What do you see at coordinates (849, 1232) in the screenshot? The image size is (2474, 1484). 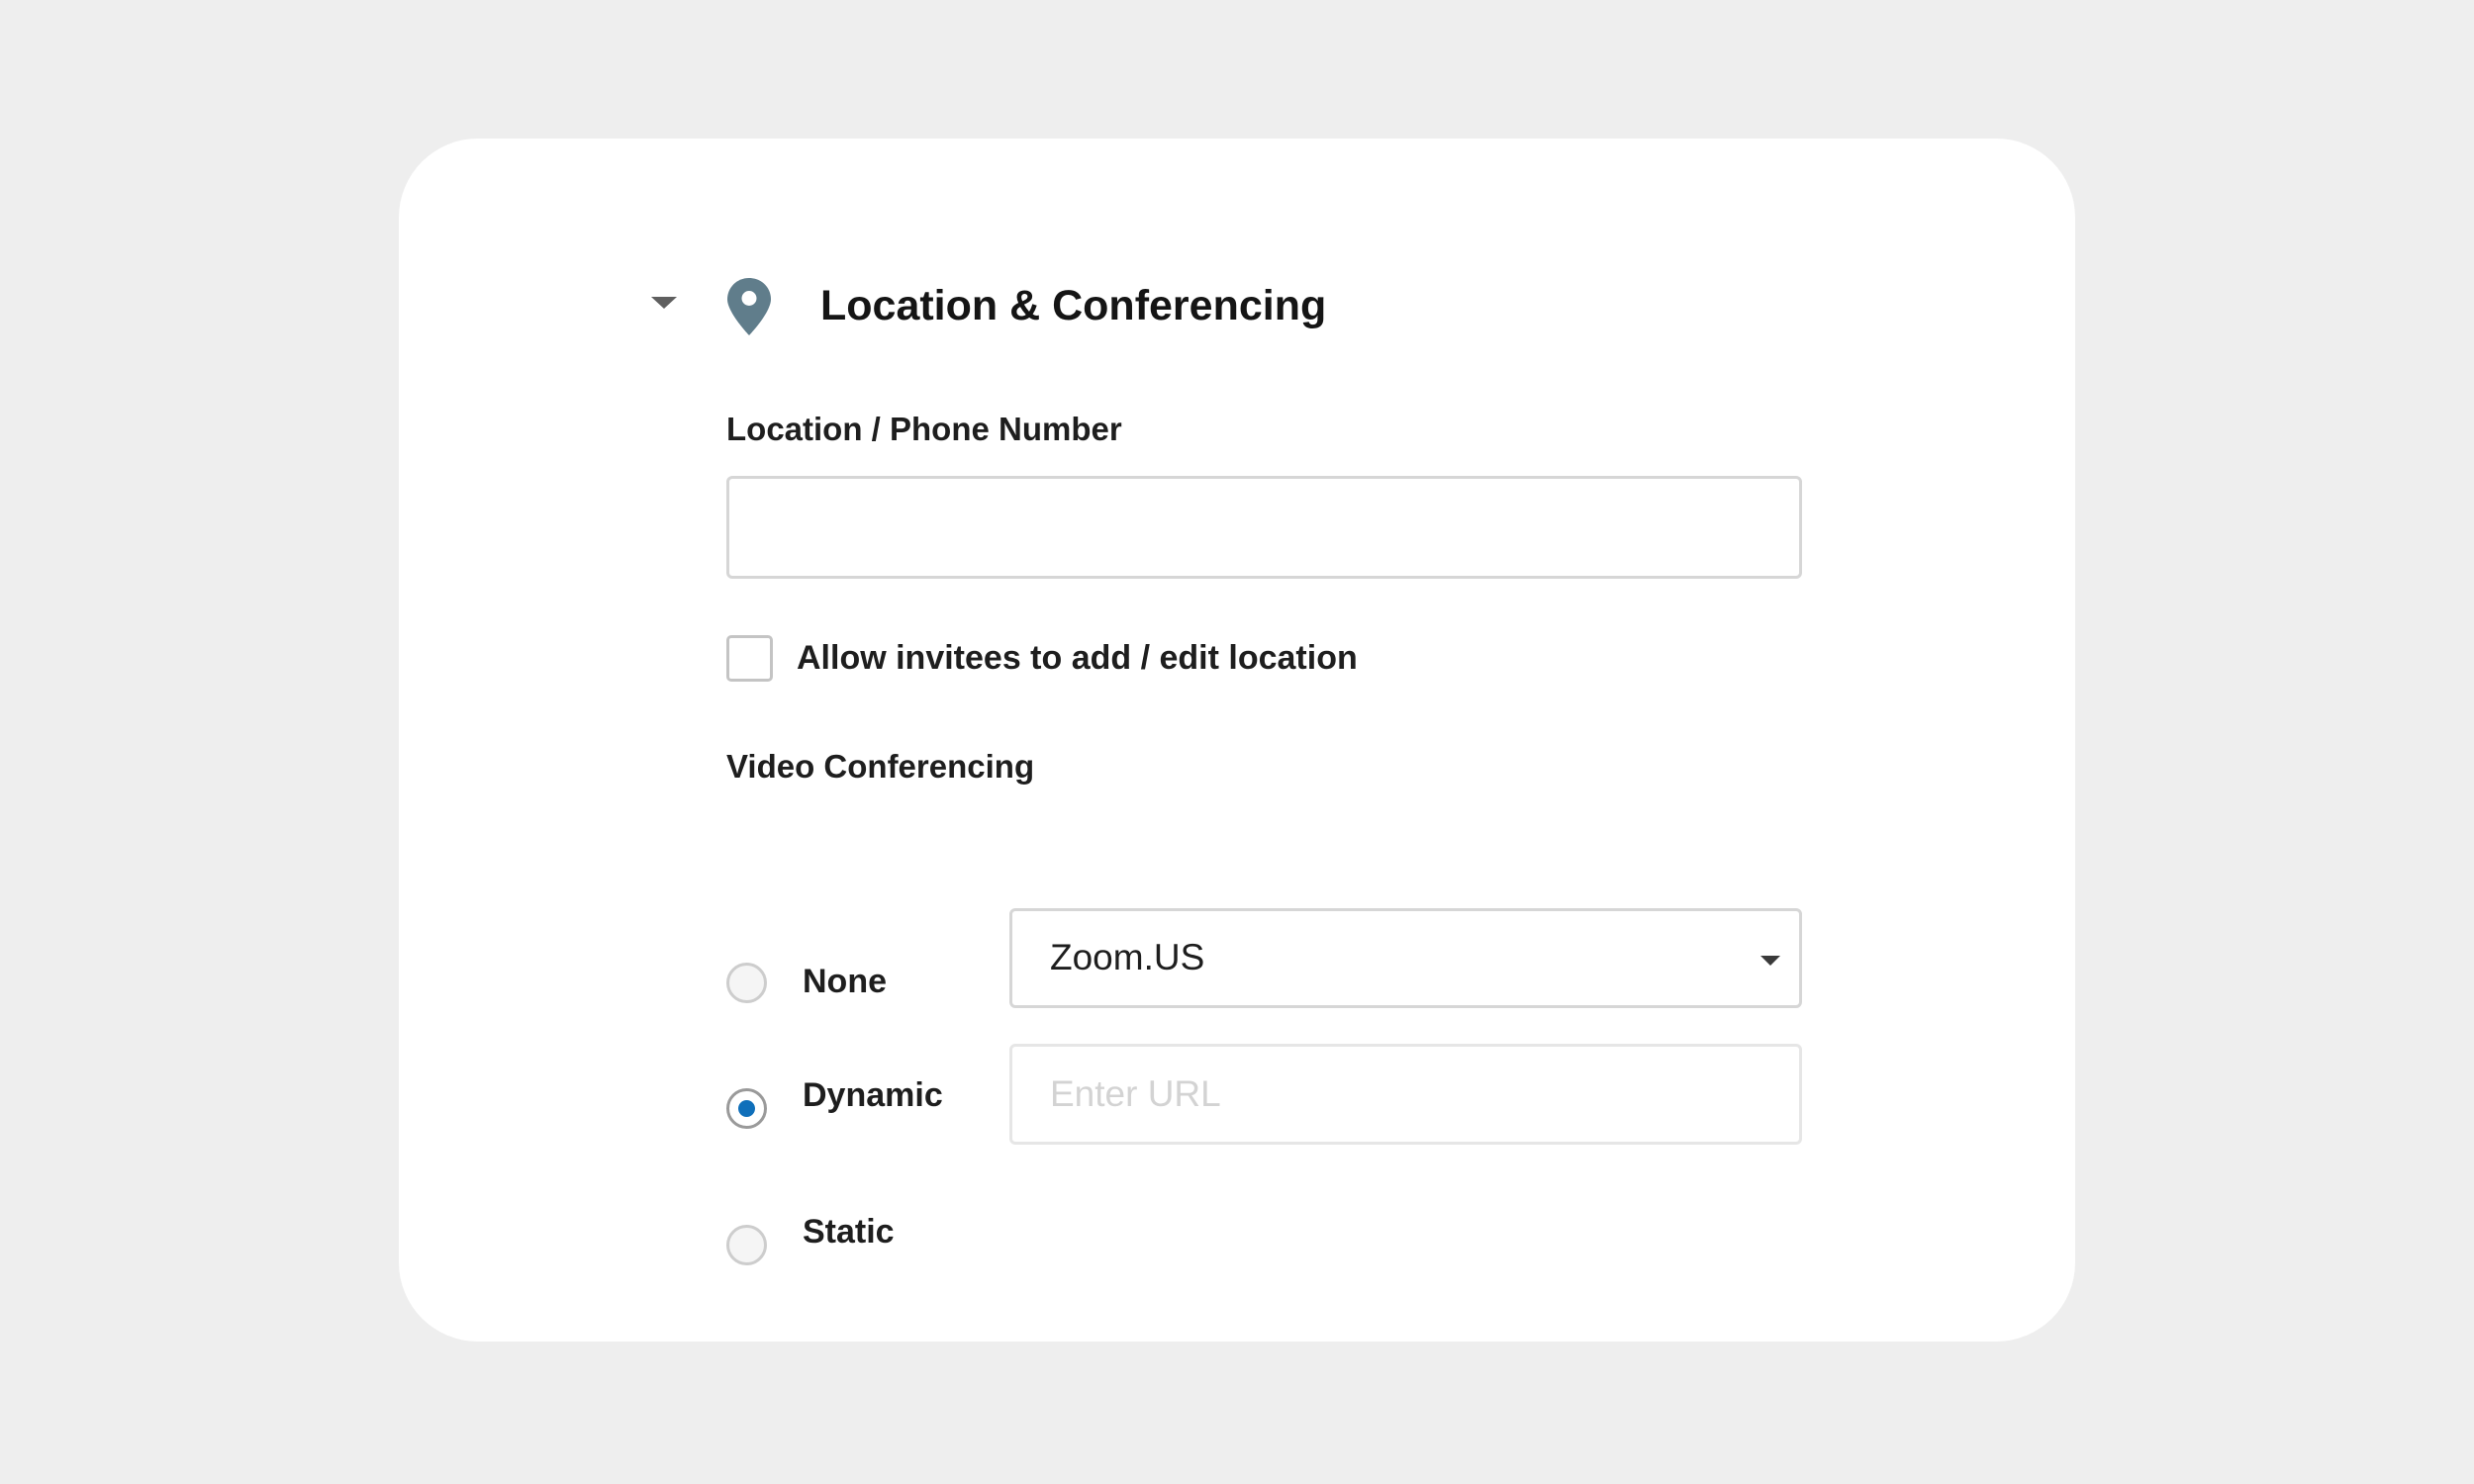 I see `radio-static-label: Static` at bounding box center [849, 1232].